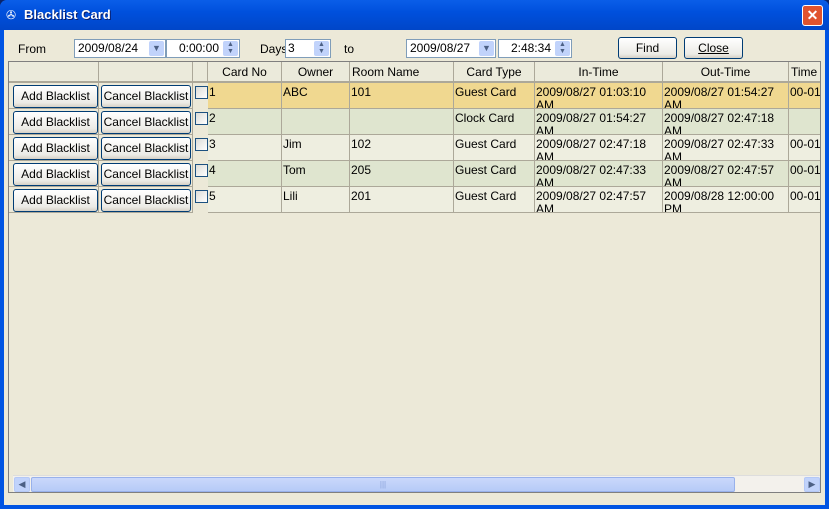  I want to click on in-time-cell: 2009/08/27 02:47:33 AM, so click(599, 174).